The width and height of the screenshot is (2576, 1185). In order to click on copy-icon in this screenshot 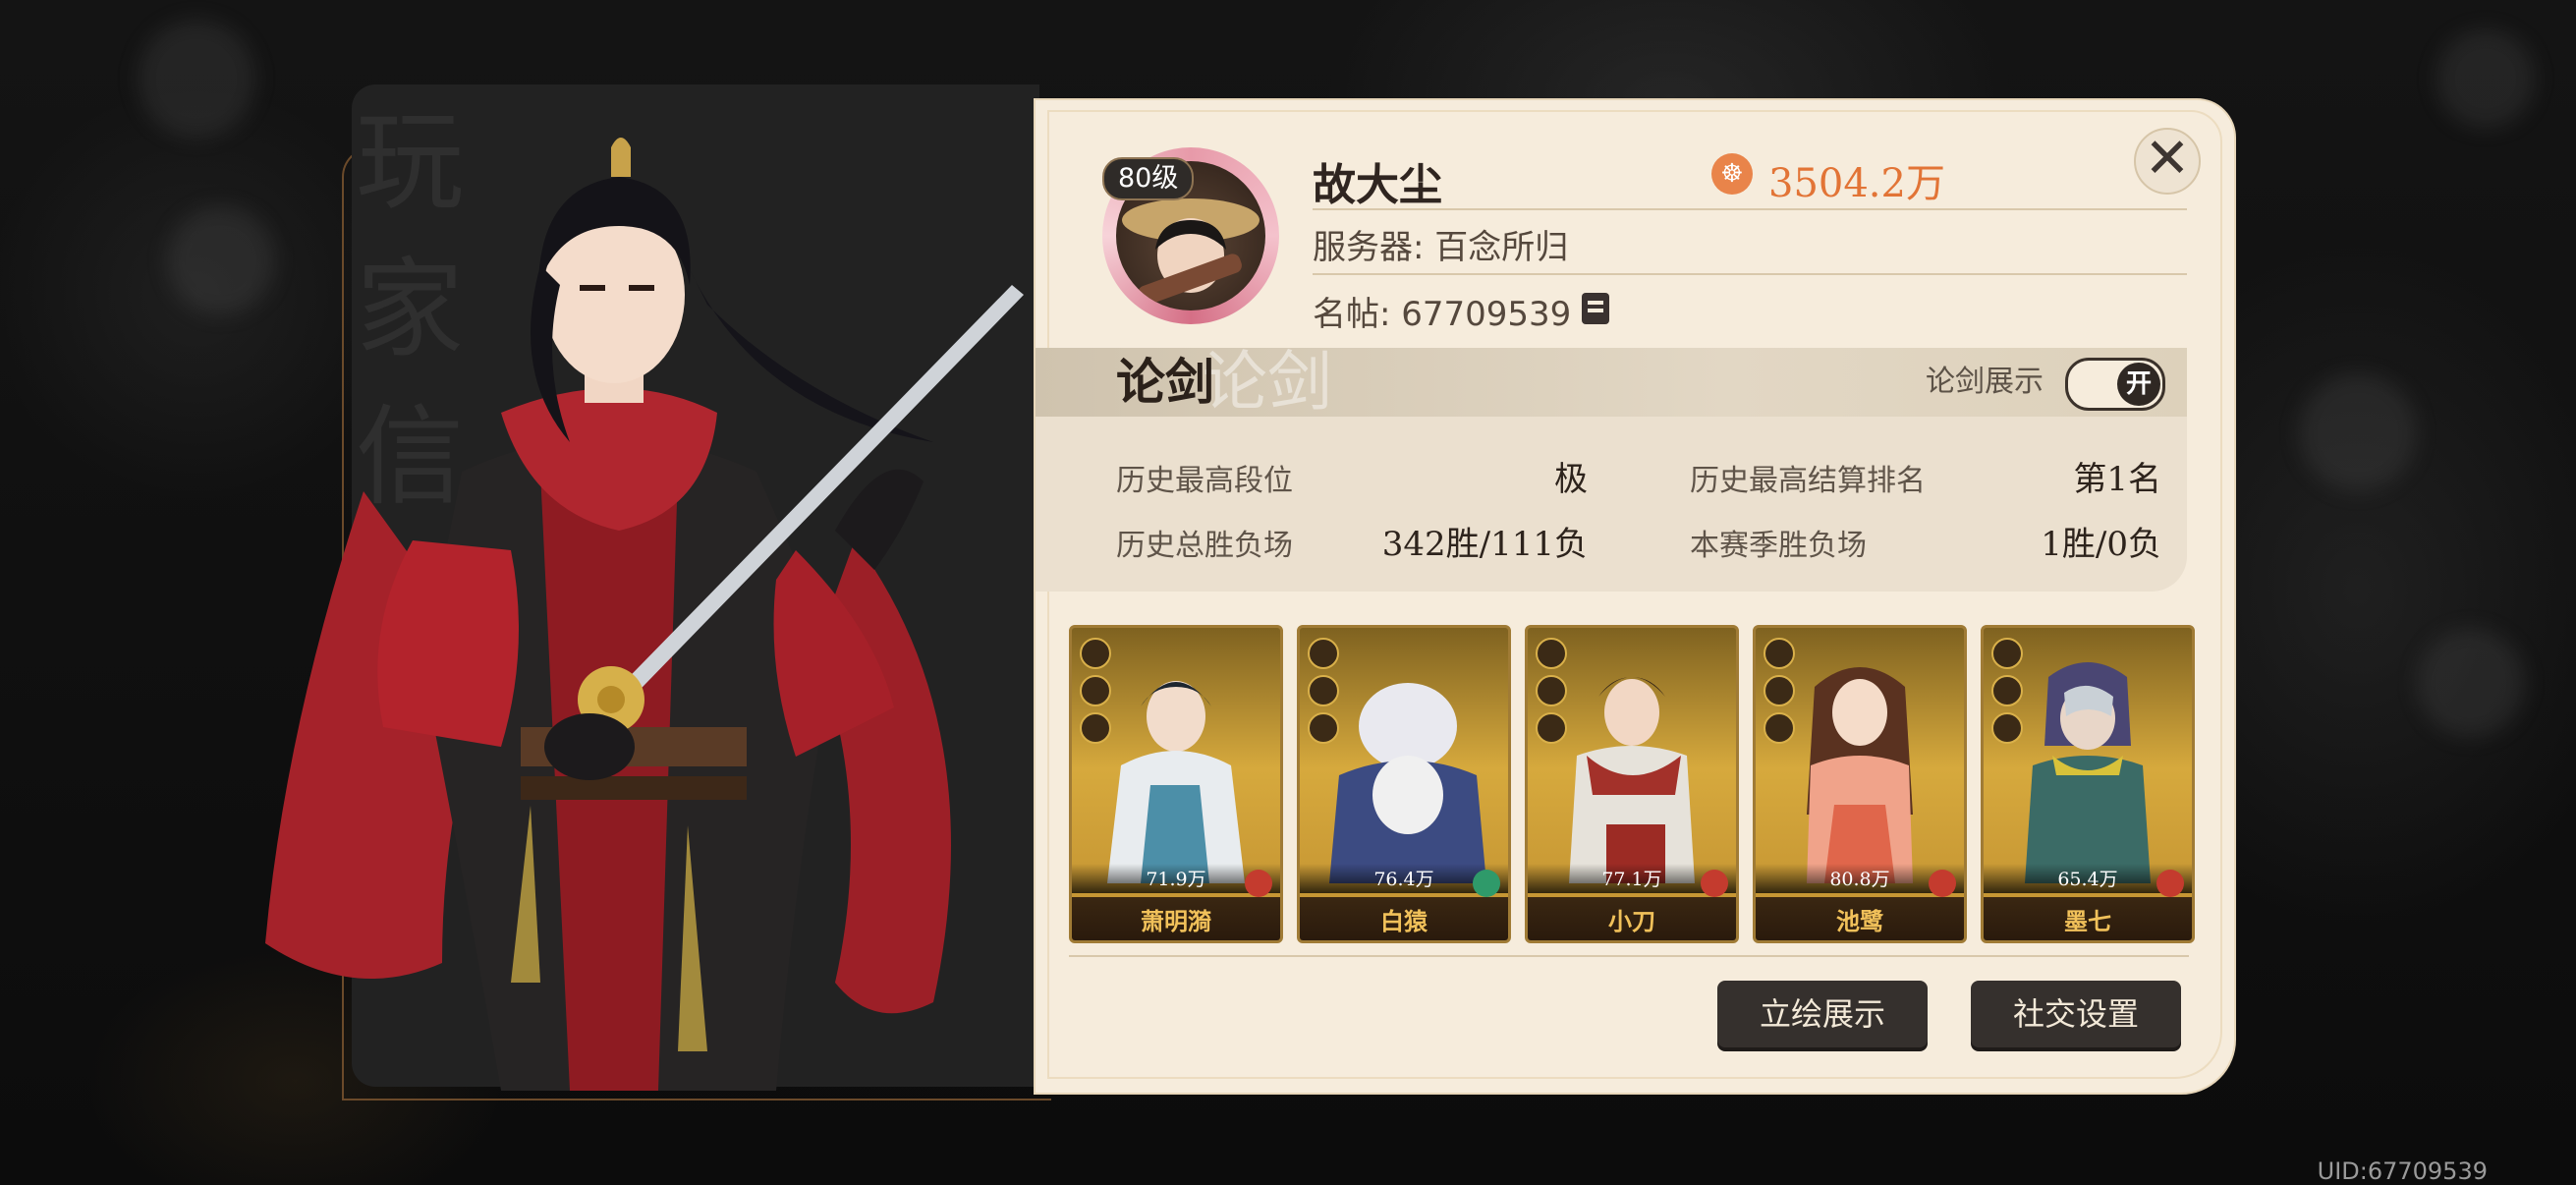, I will do `click(1595, 309)`.